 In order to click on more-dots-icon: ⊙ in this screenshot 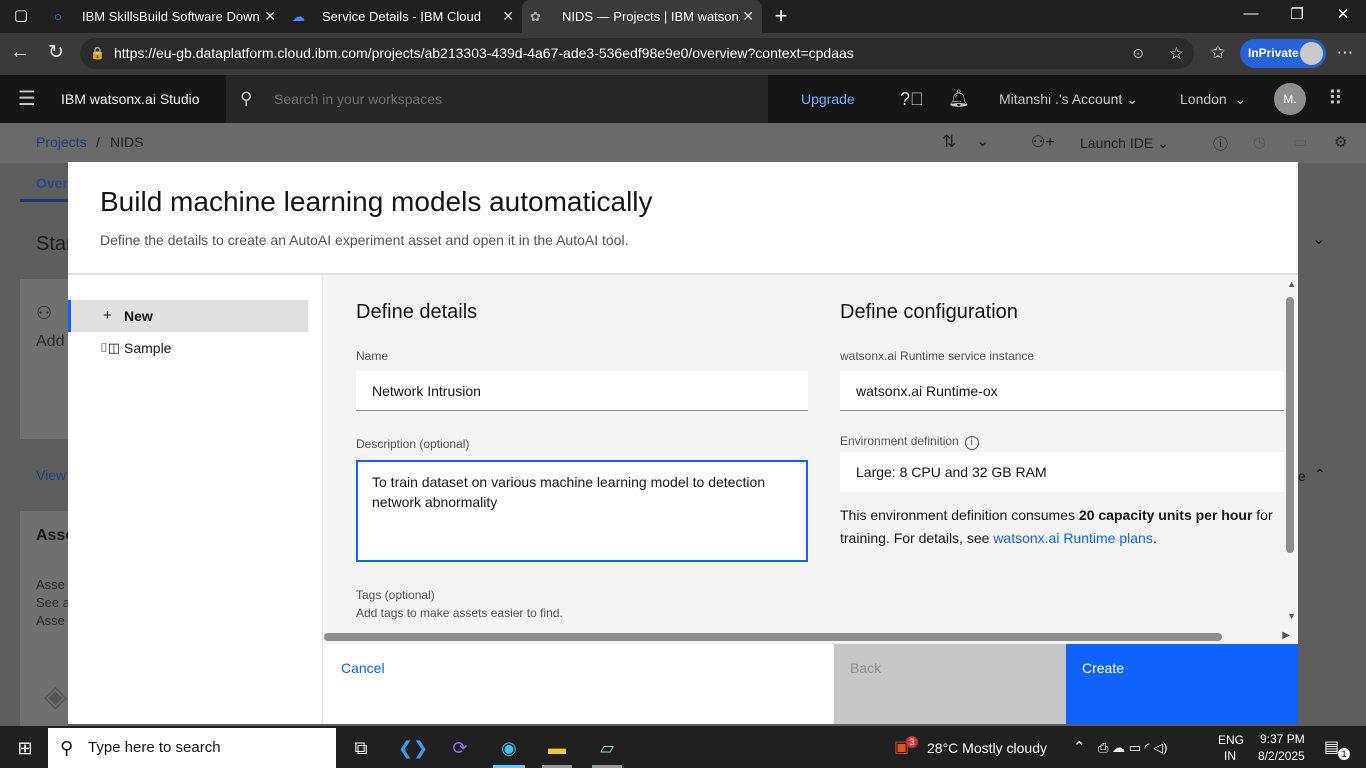, I will do `click(1138, 53)`.